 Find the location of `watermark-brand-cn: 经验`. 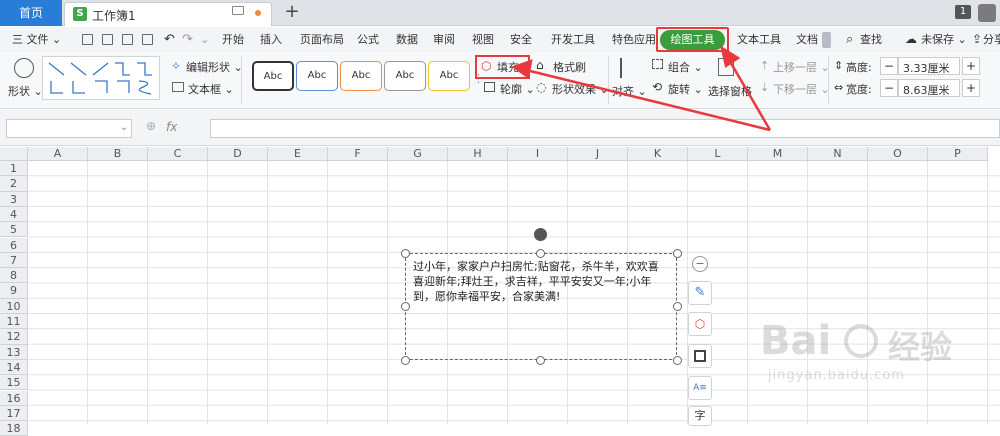

watermark-brand-cn: 经验 is located at coordinates (920, 347).